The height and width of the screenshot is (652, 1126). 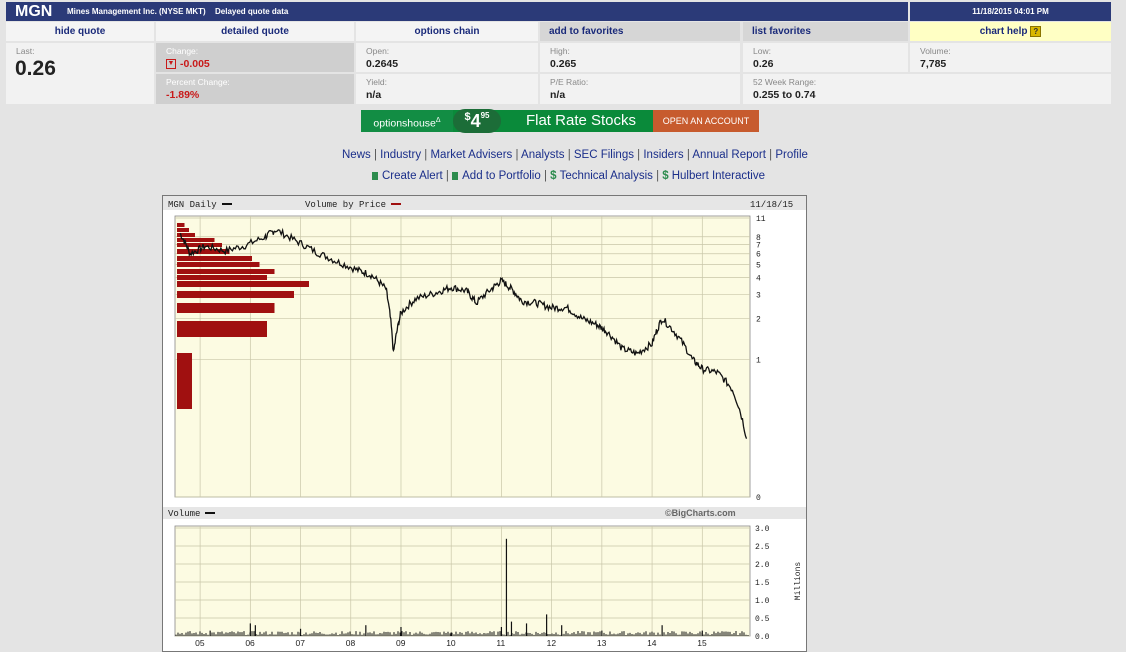 What do you see at coordinates (663, 155) in the screenshot?
I see `insiders-link: Insiders` at bounding box center [663, 155].